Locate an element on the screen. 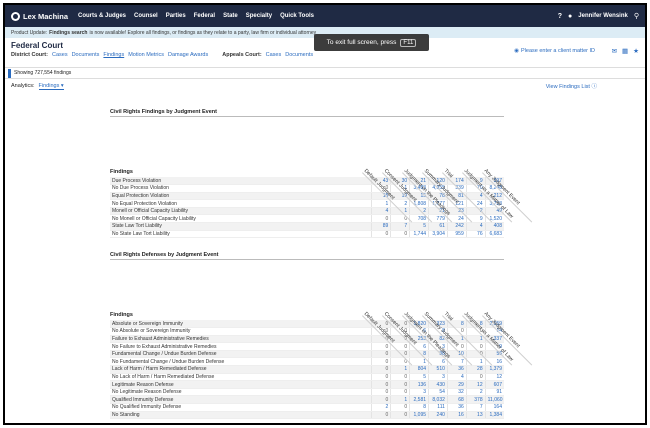 This screenshot has width=650, height=428. nav-federal: Federal is located at coordinates (204, 16).